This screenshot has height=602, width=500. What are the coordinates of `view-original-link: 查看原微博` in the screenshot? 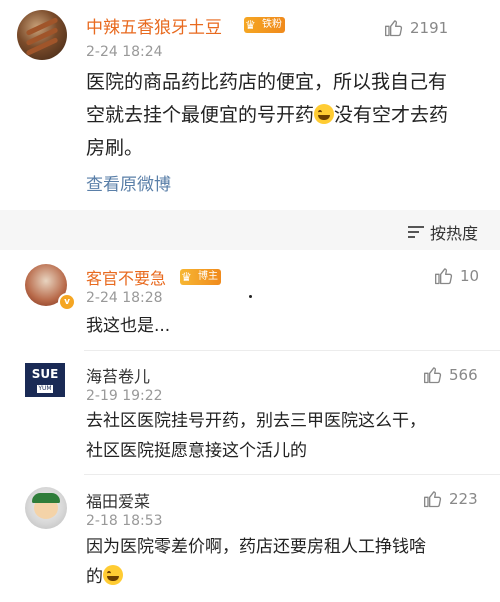 It's located at (128, 182).